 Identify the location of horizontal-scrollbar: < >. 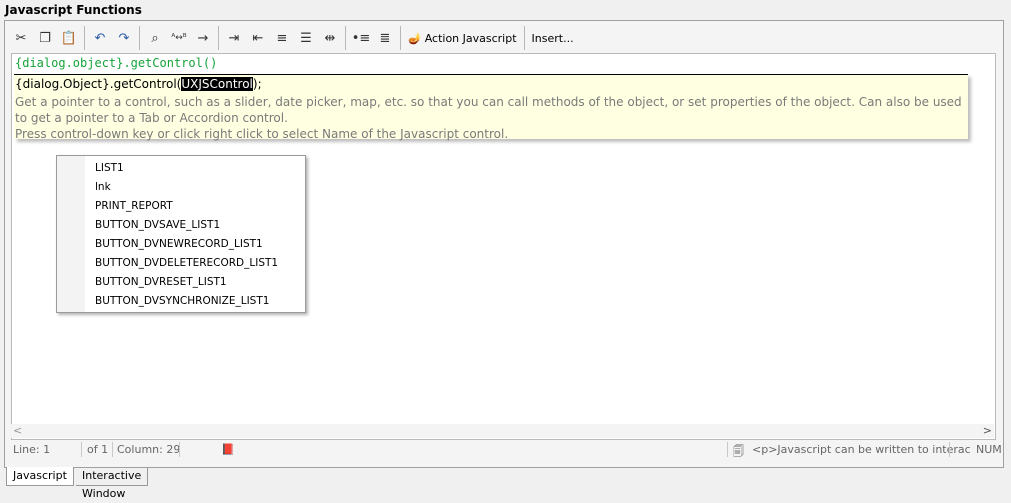
(502, 431).